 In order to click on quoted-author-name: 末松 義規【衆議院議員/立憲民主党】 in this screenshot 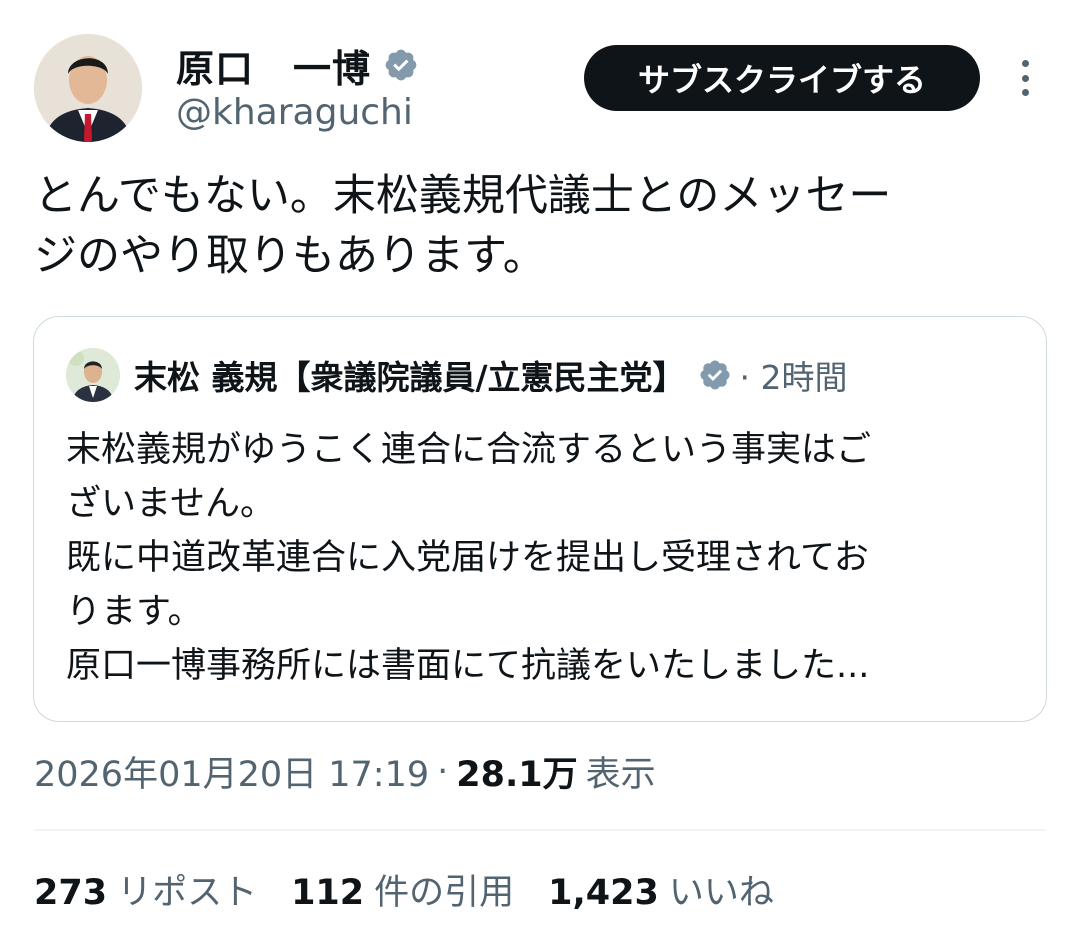, I will do `click(410, 377)`.